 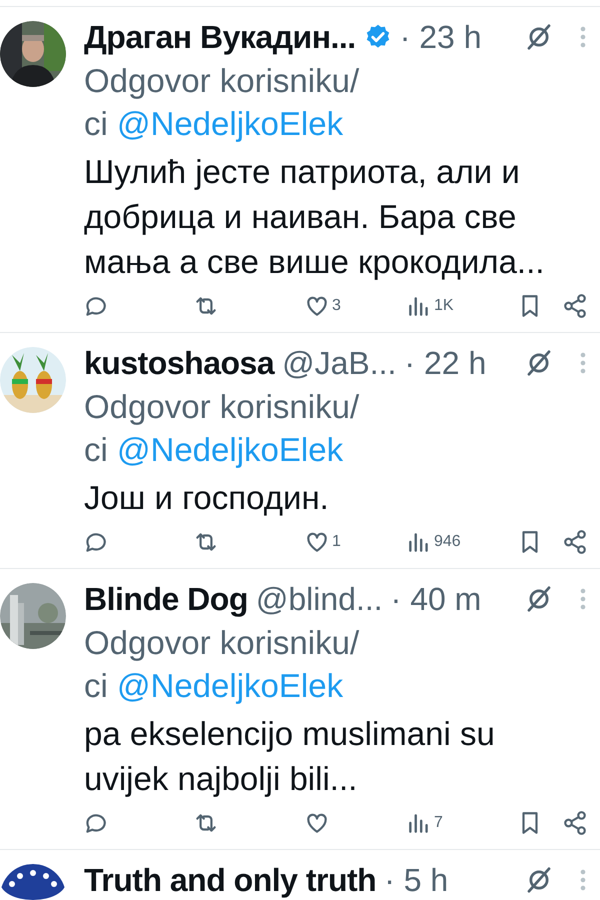 I want to click on views-count: 946, so click(x=447, y=542).